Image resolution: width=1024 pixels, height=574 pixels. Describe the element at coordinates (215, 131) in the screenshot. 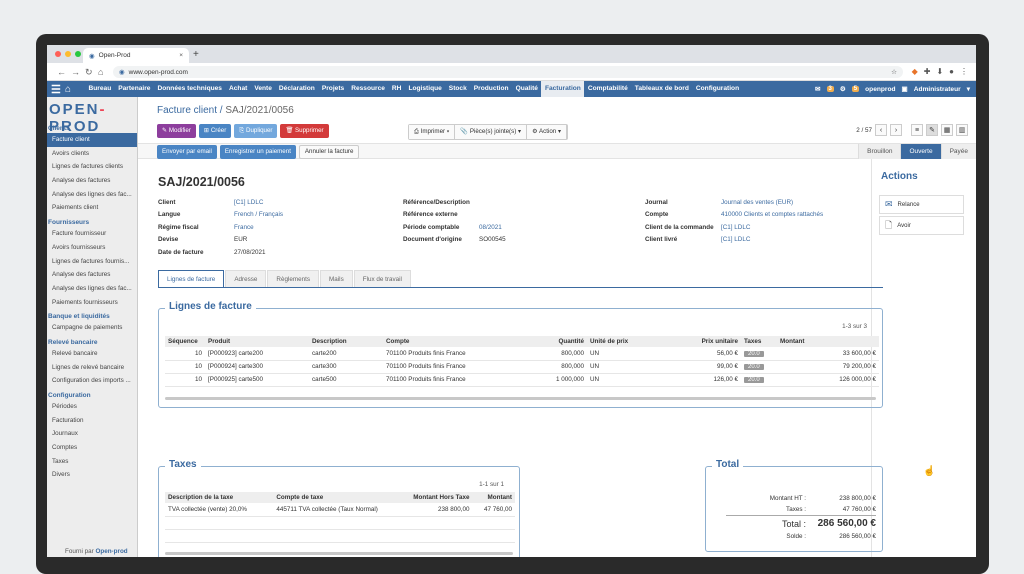

I see `creer-button: ⊞ Créer` at that location.